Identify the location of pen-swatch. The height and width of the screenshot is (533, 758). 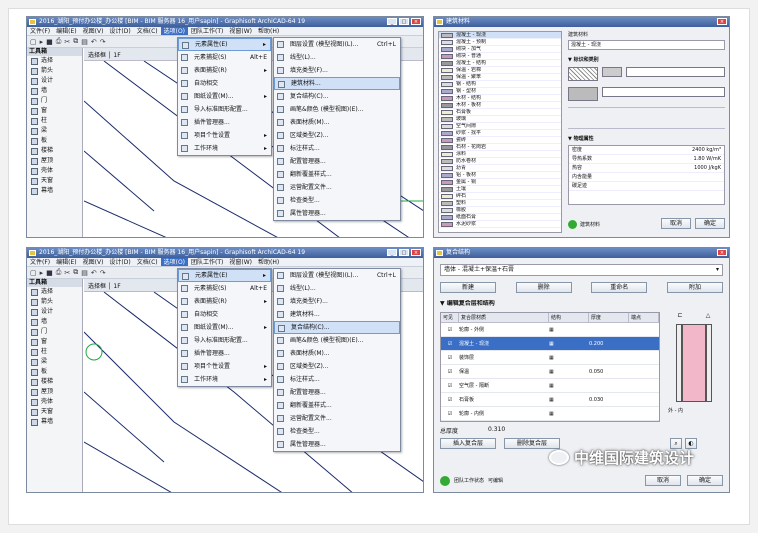
(612, 72).